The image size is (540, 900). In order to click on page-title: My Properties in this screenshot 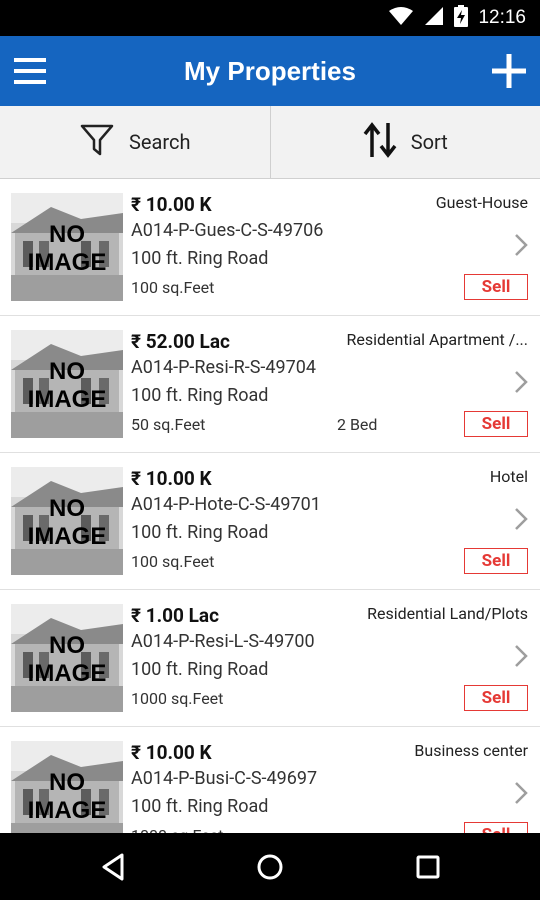, I will do `click(270, 71)`.